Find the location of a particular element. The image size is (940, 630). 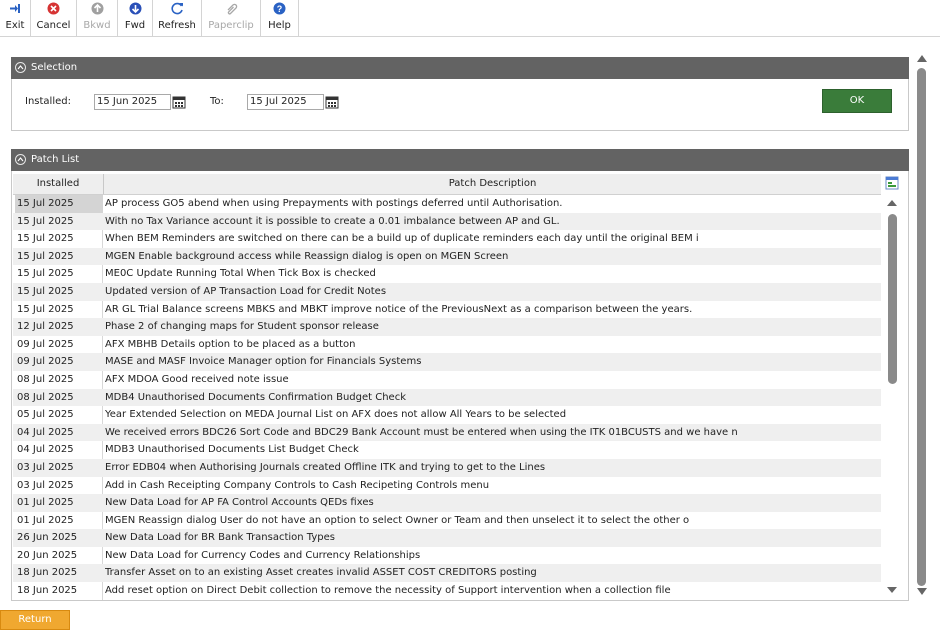

cancel-icon is located at coordinates (53, 8).